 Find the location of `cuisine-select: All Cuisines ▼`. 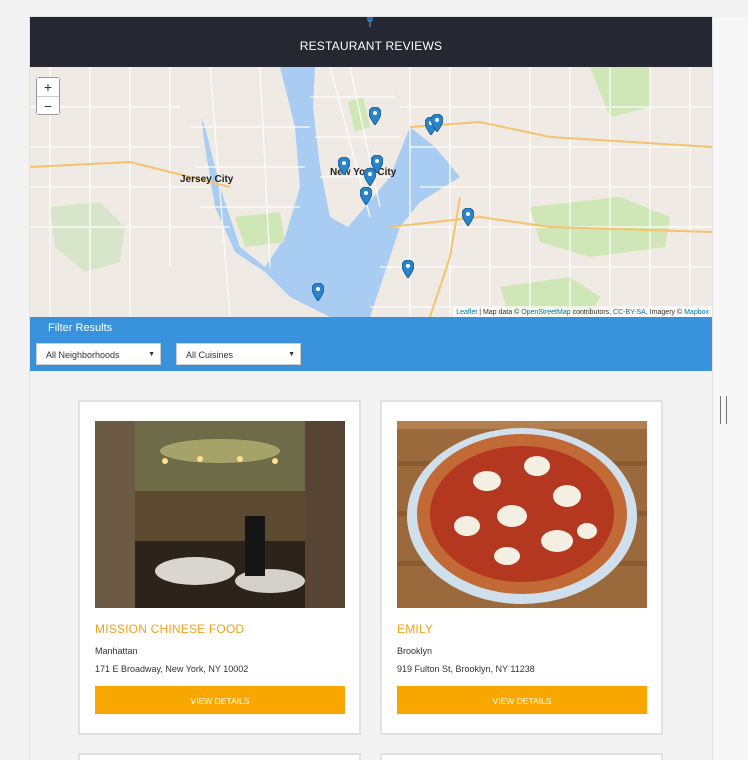

cuisine-select: All Cuisines ▼ is located at coordinates (238, 354).